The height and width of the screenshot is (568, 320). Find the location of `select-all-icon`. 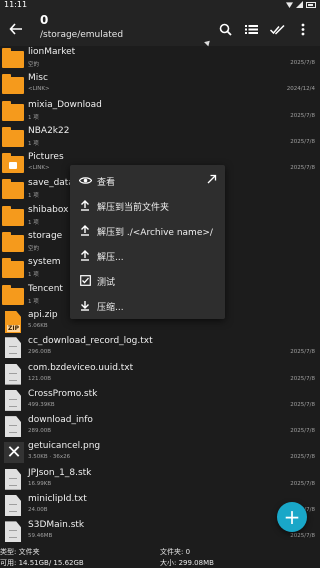

select-all-icon is located at coordinates (277, 29).